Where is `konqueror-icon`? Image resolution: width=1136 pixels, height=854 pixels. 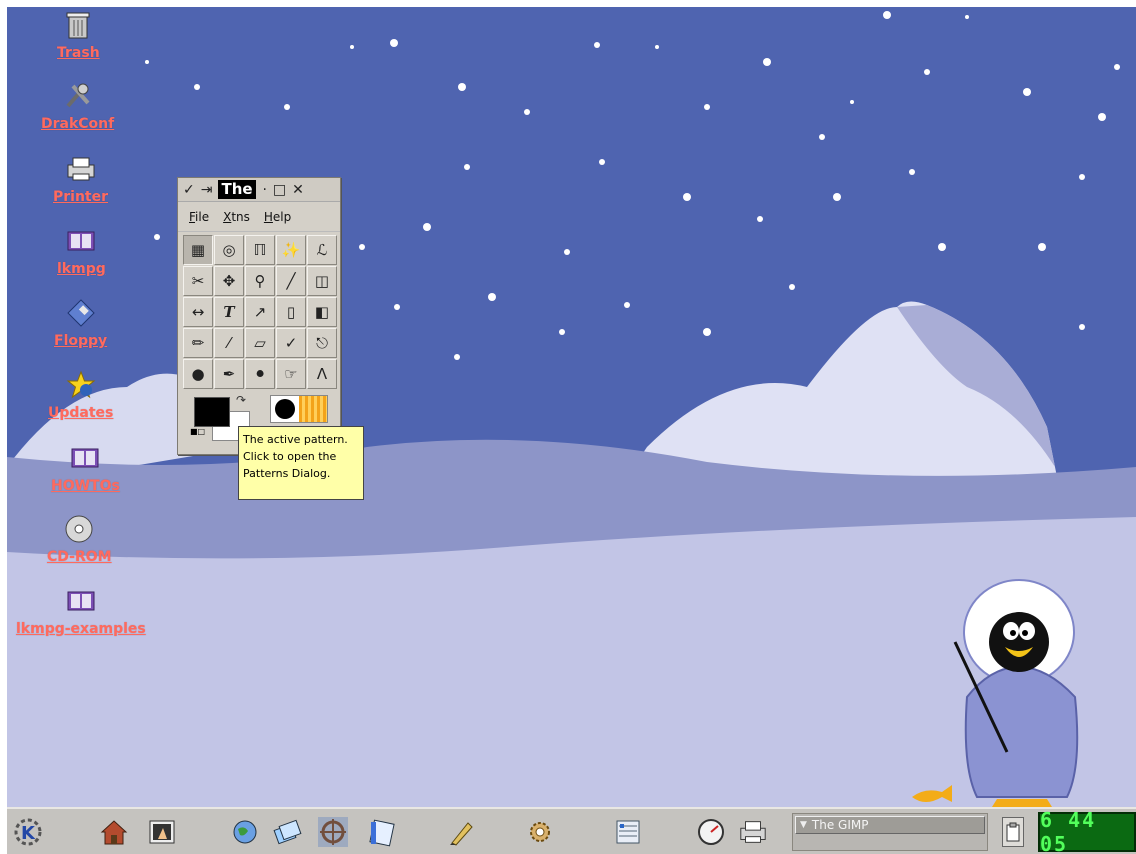 konqueror-icon is located at coordinates (333, 832).